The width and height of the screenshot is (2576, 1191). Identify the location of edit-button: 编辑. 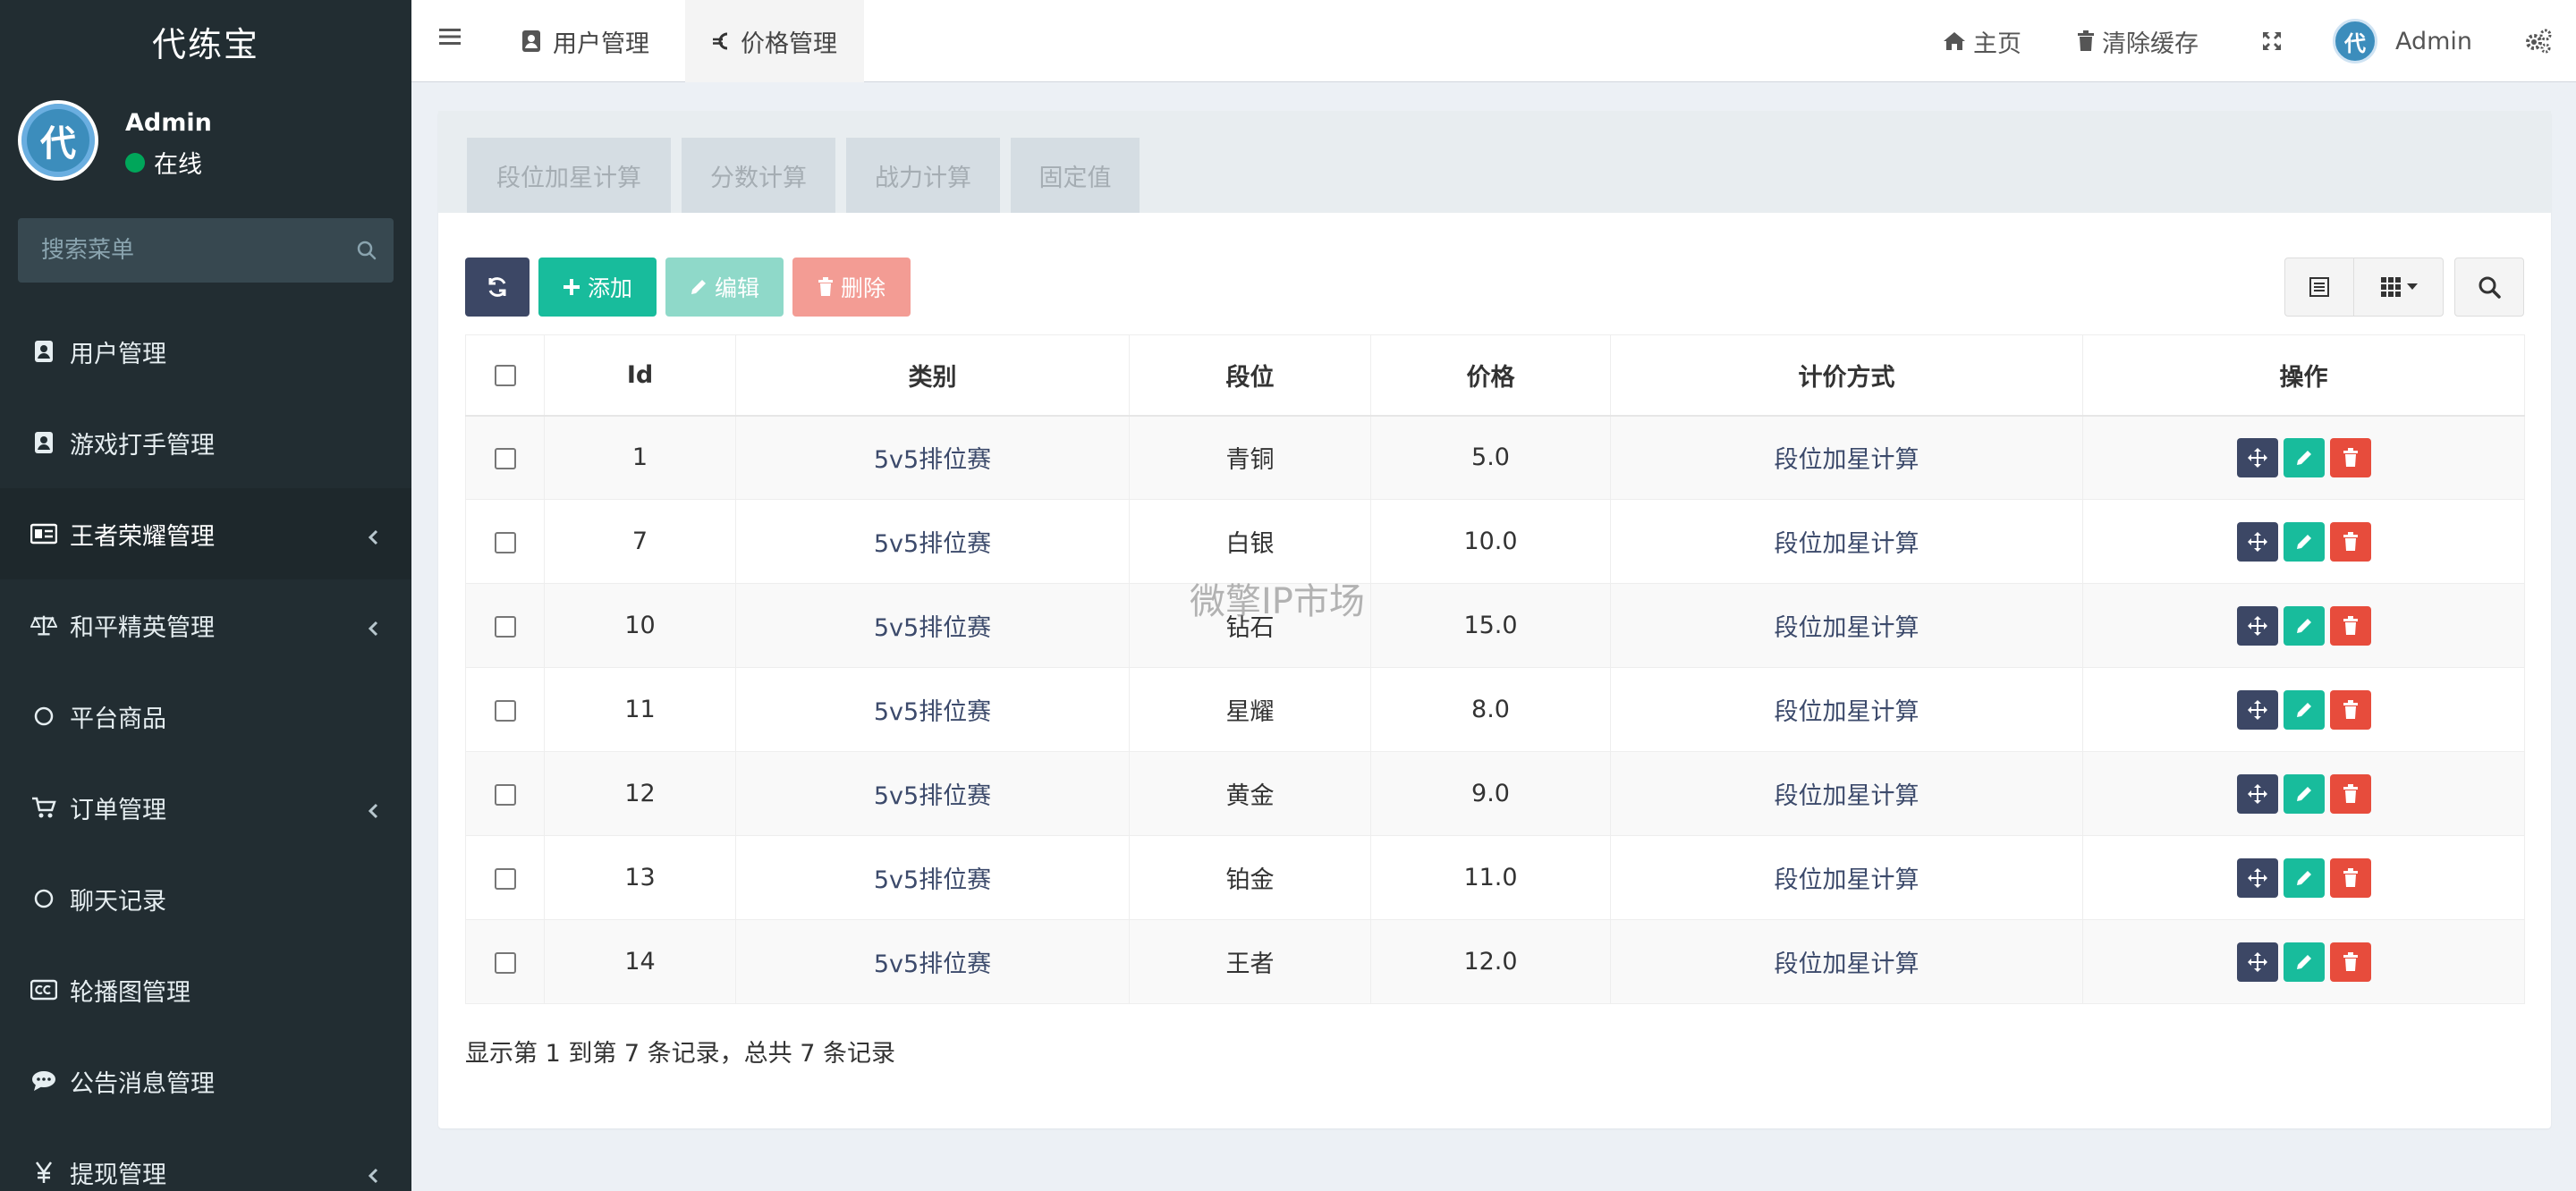
(724, 287).